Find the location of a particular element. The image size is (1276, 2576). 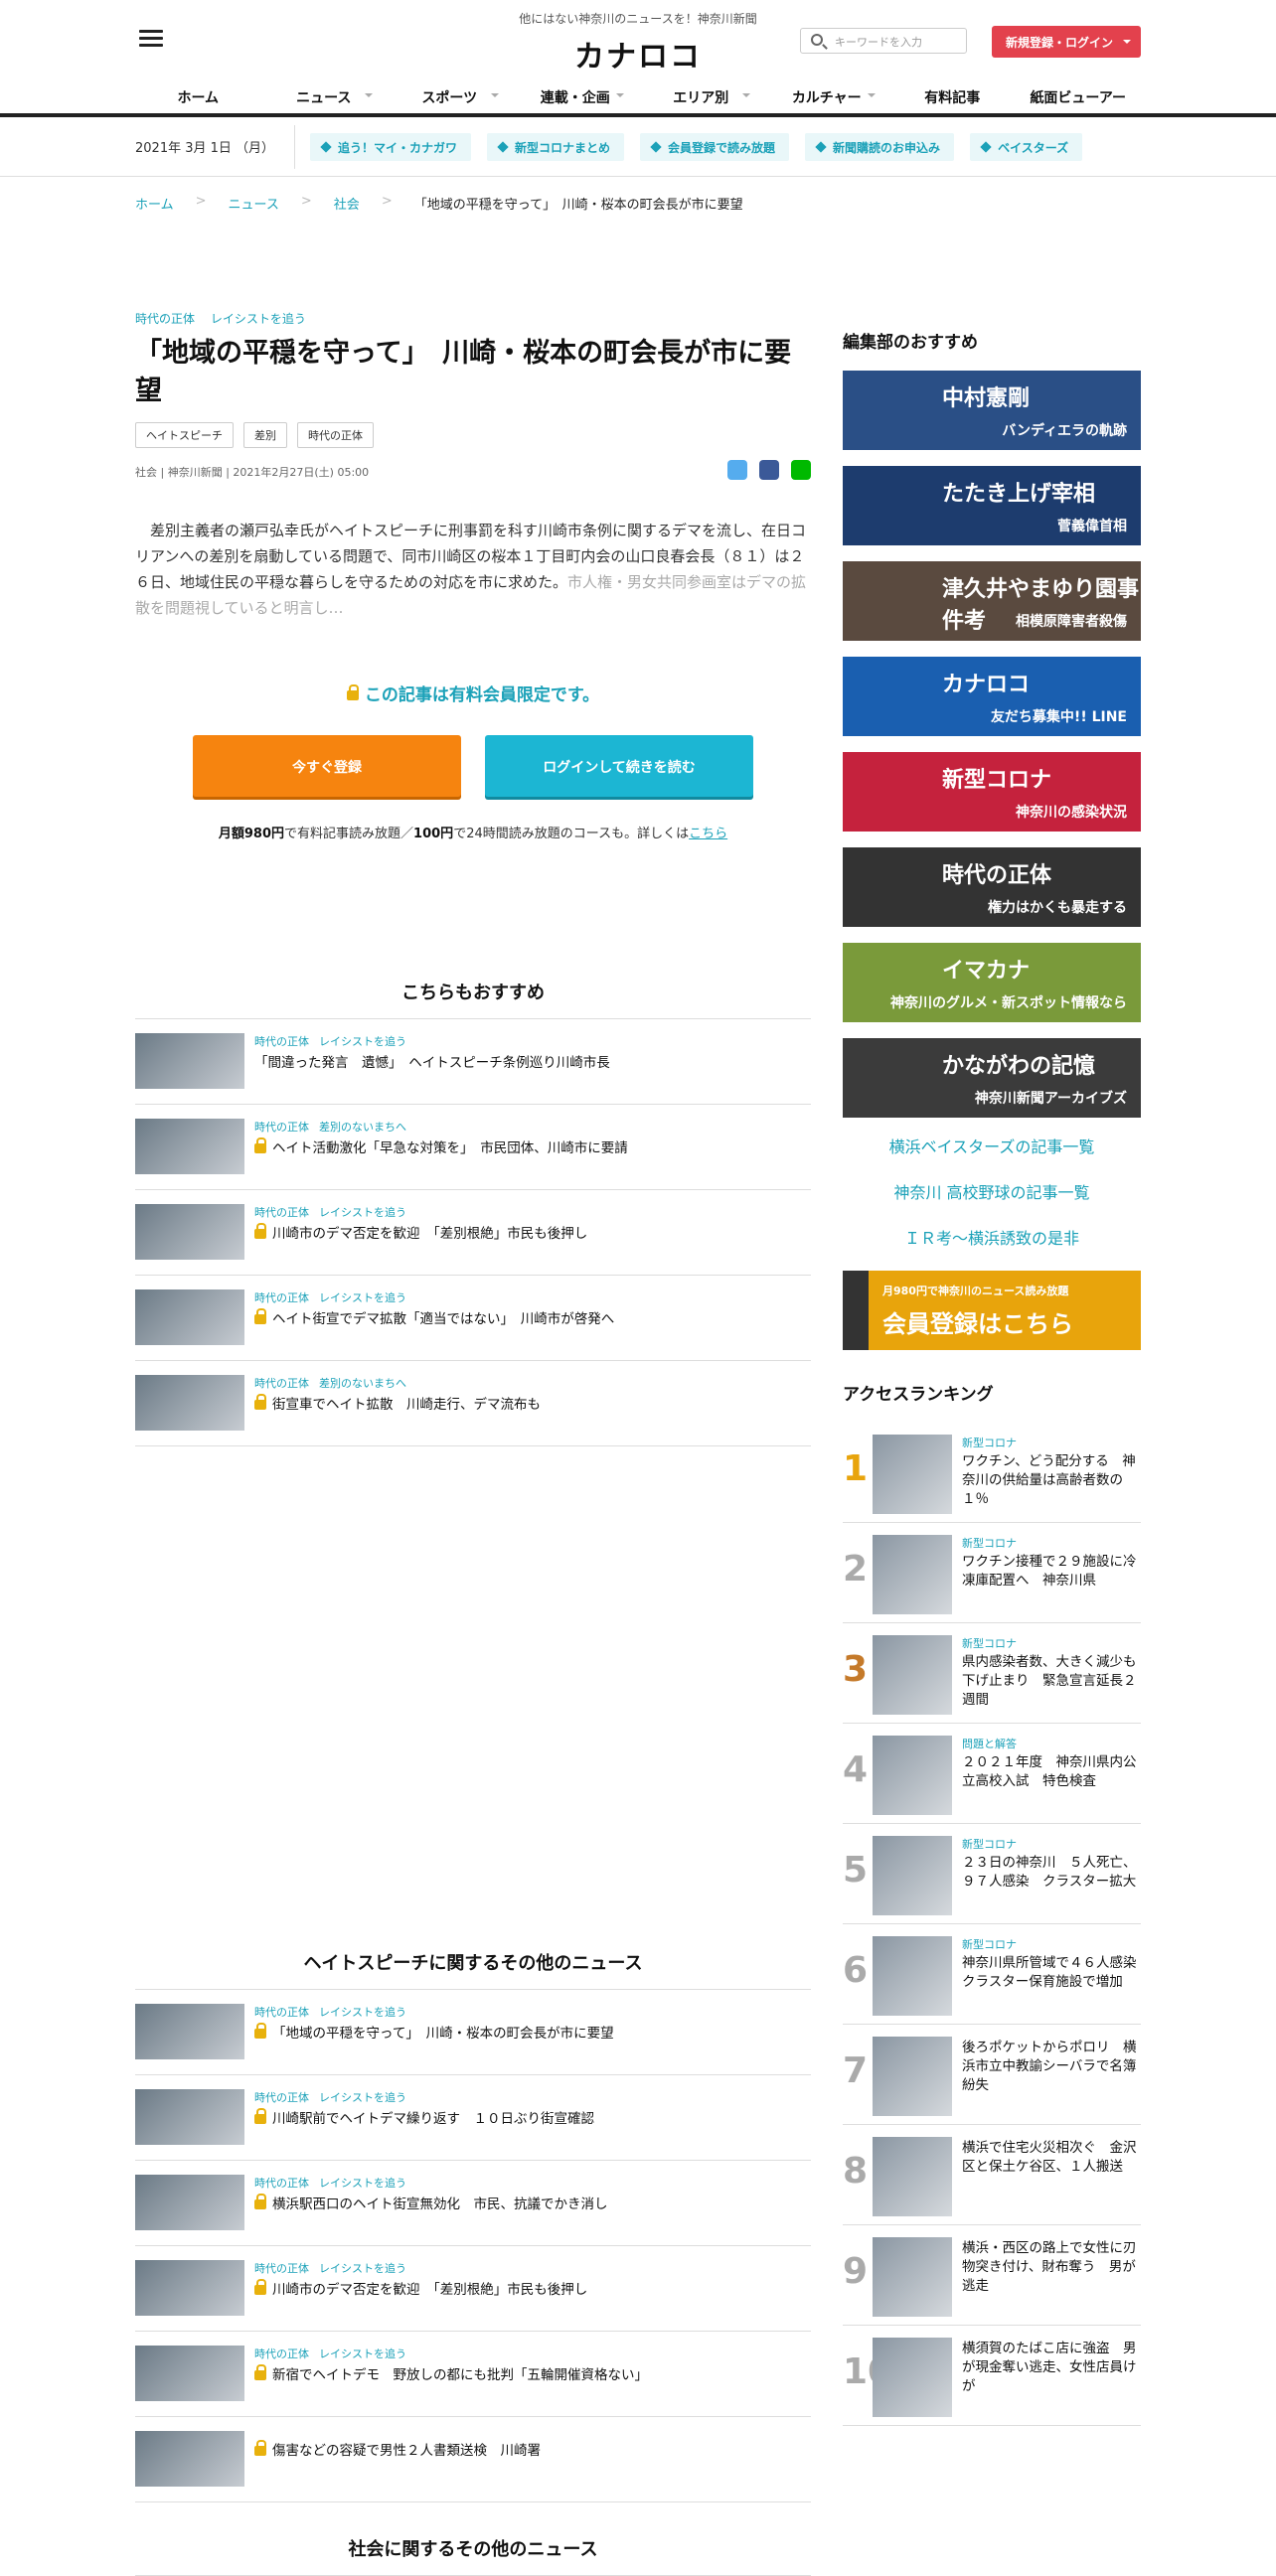

ranking-title: 横浜で住宅火災相次ぐ 金沢区と保土ケ谷区、１人搬送 is located at coordinates (1051, 2158).